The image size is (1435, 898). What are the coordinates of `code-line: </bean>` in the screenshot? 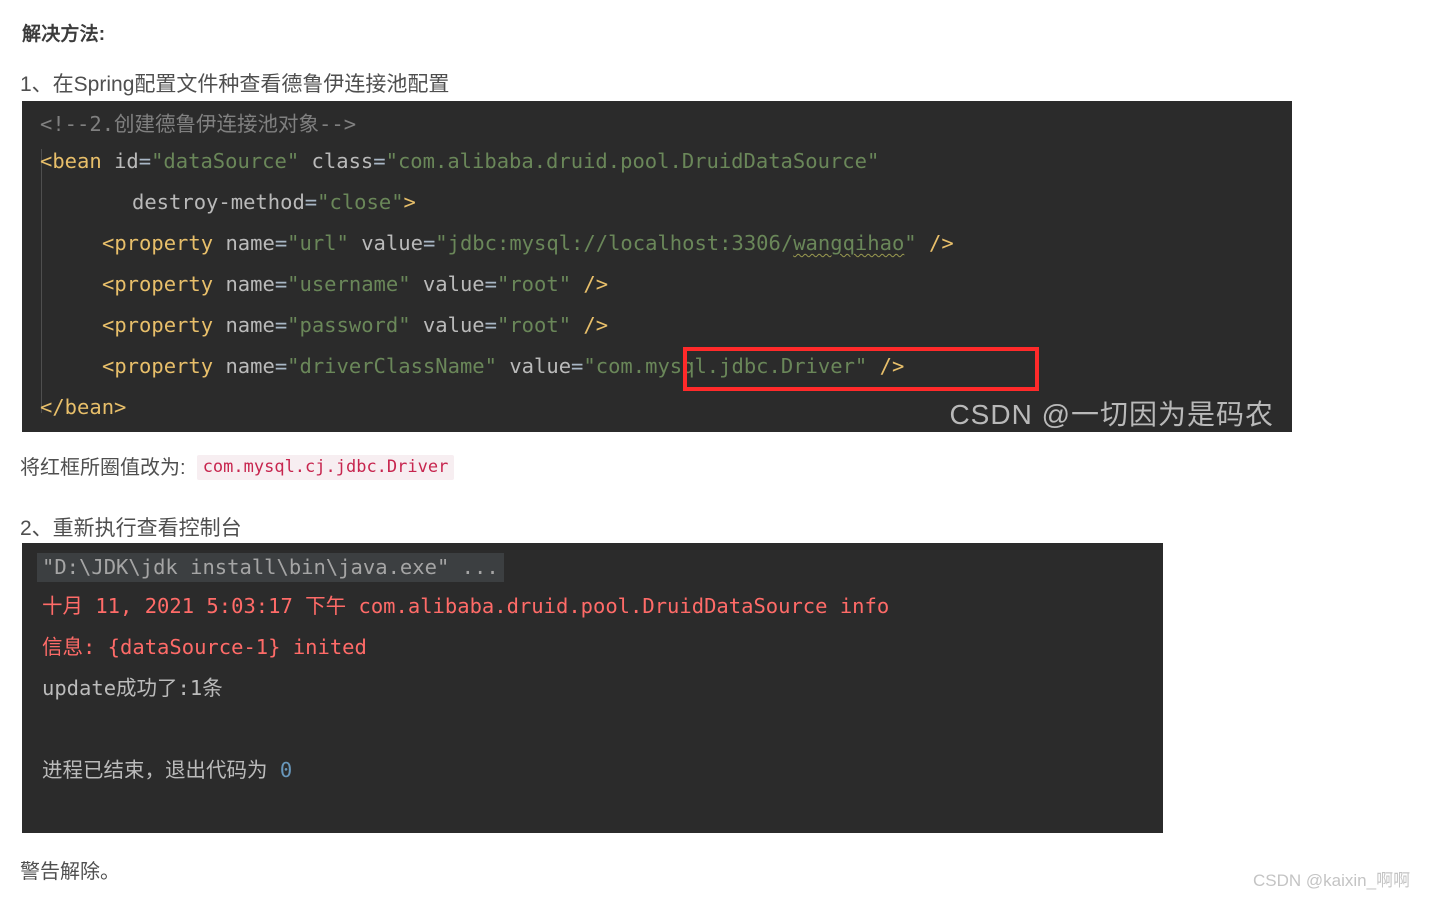 It's located at (83, 407).